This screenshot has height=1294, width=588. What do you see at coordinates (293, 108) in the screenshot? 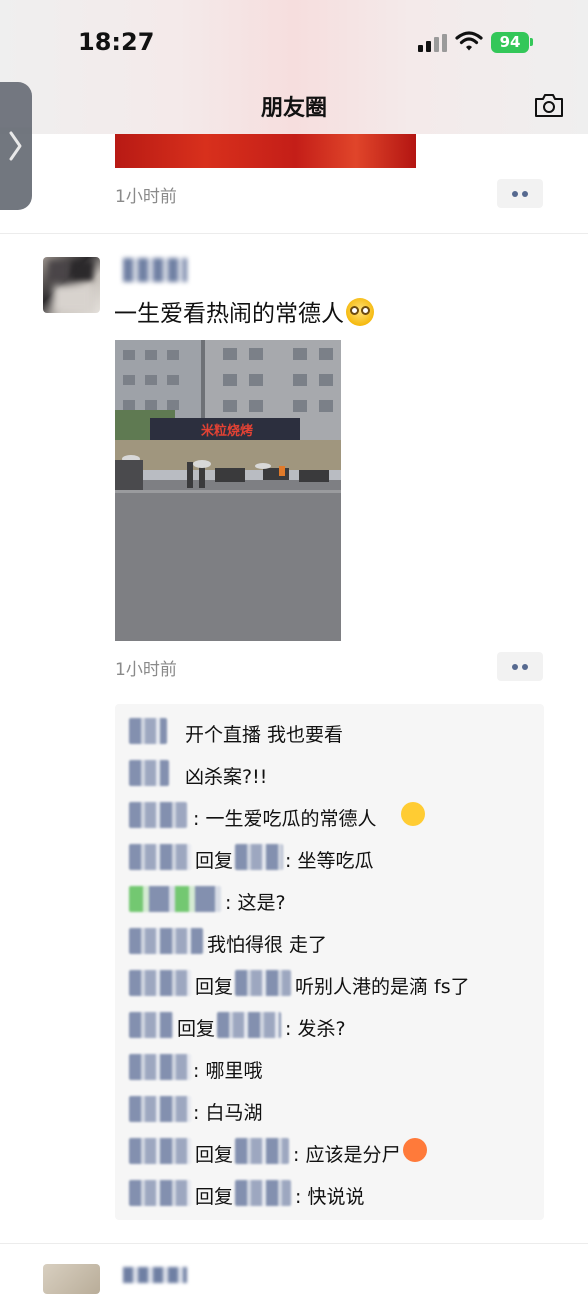
I see `page-title: 朋友圈` at bounding box center [293, 108].